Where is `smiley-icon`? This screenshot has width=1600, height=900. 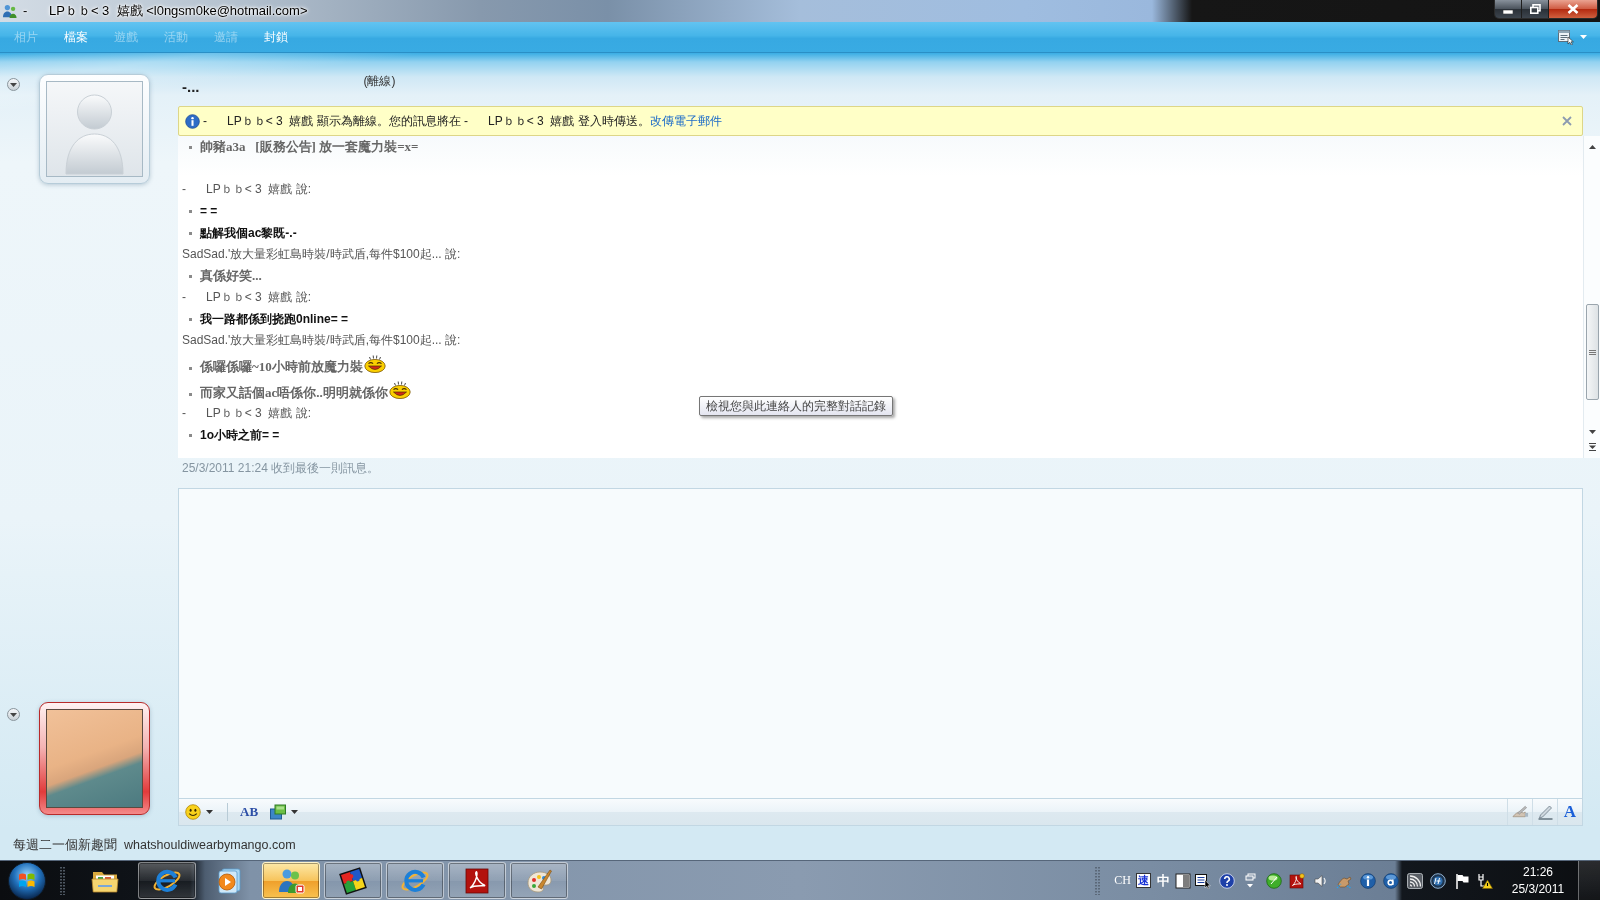 smiley-icon is located at coordinates (193, 812).